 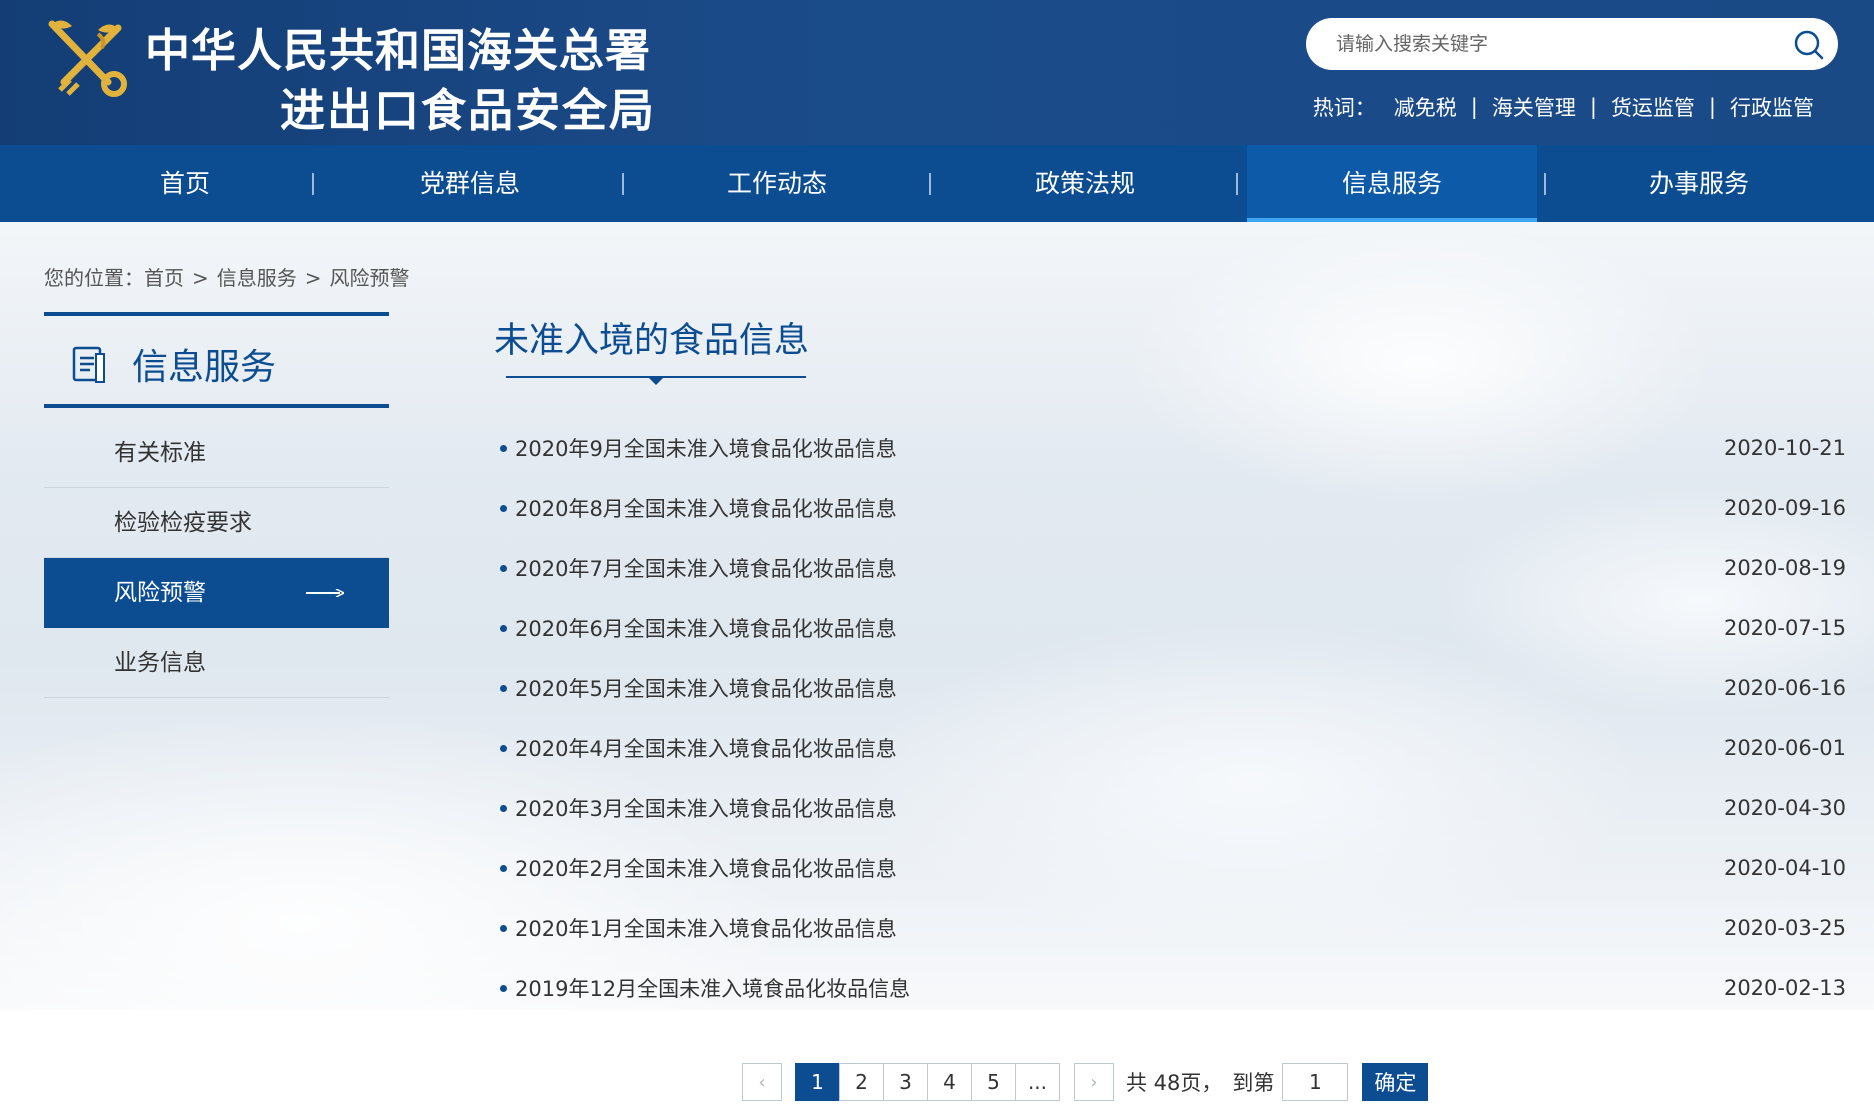 I want to click on site-title-line1: 中华人民共和国海关总署, so click(x=398, y=50).